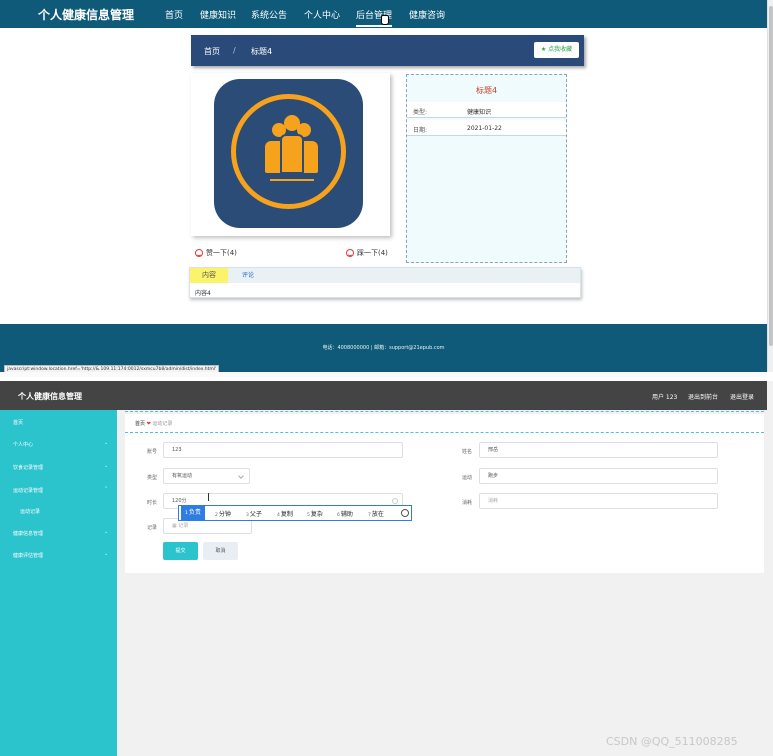  What do you see at coordinates (269, 14) in the screenshot?
I see `nav-announcements: 系统公告` at bounding box center [269, 14].